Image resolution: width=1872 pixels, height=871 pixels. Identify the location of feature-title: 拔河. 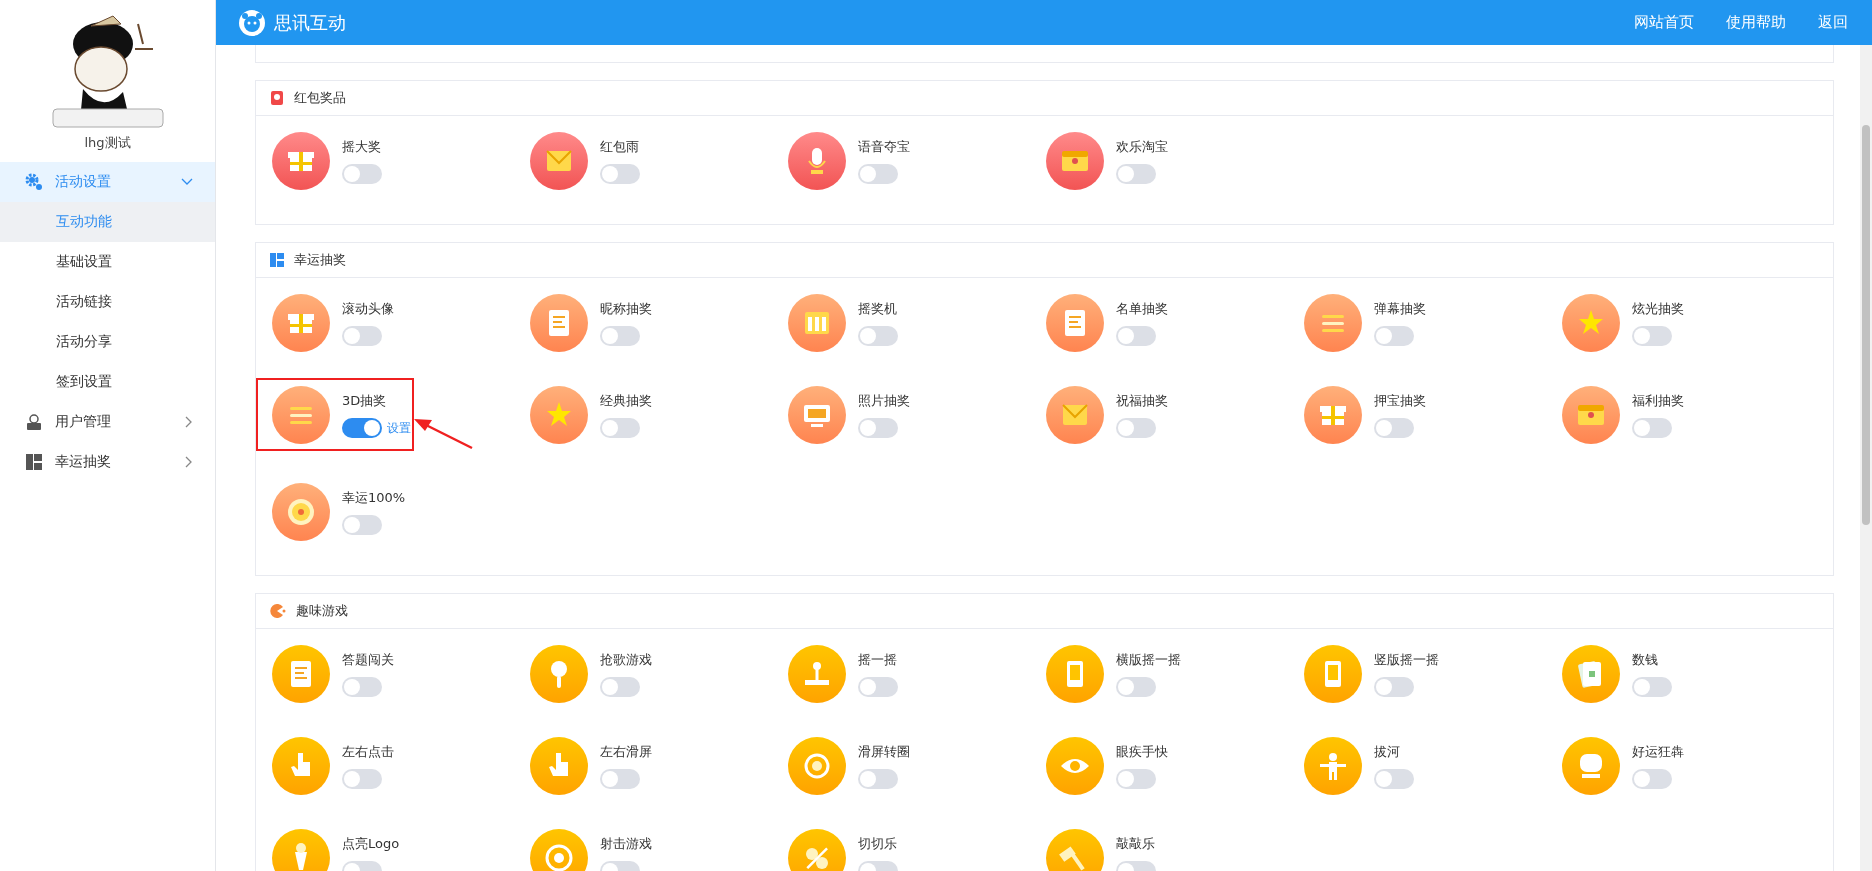
(1387, 752).